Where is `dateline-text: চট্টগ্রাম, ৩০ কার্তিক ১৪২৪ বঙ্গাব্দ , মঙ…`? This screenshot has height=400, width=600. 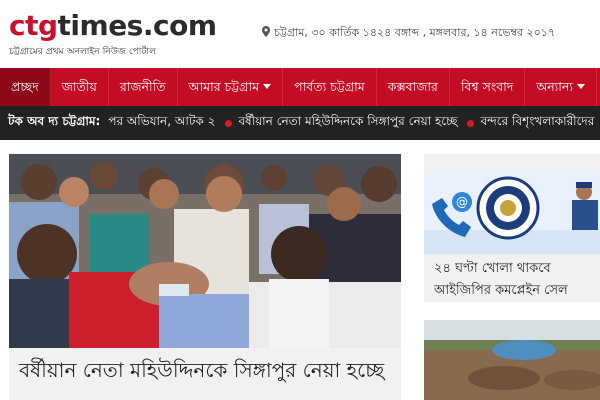 dateline-text: চট্টগ্রাম, ৩০ কার্তিক ১৪২৪ বঙ্গাব্দ , মঙ… is located at coordinates (415, 32).